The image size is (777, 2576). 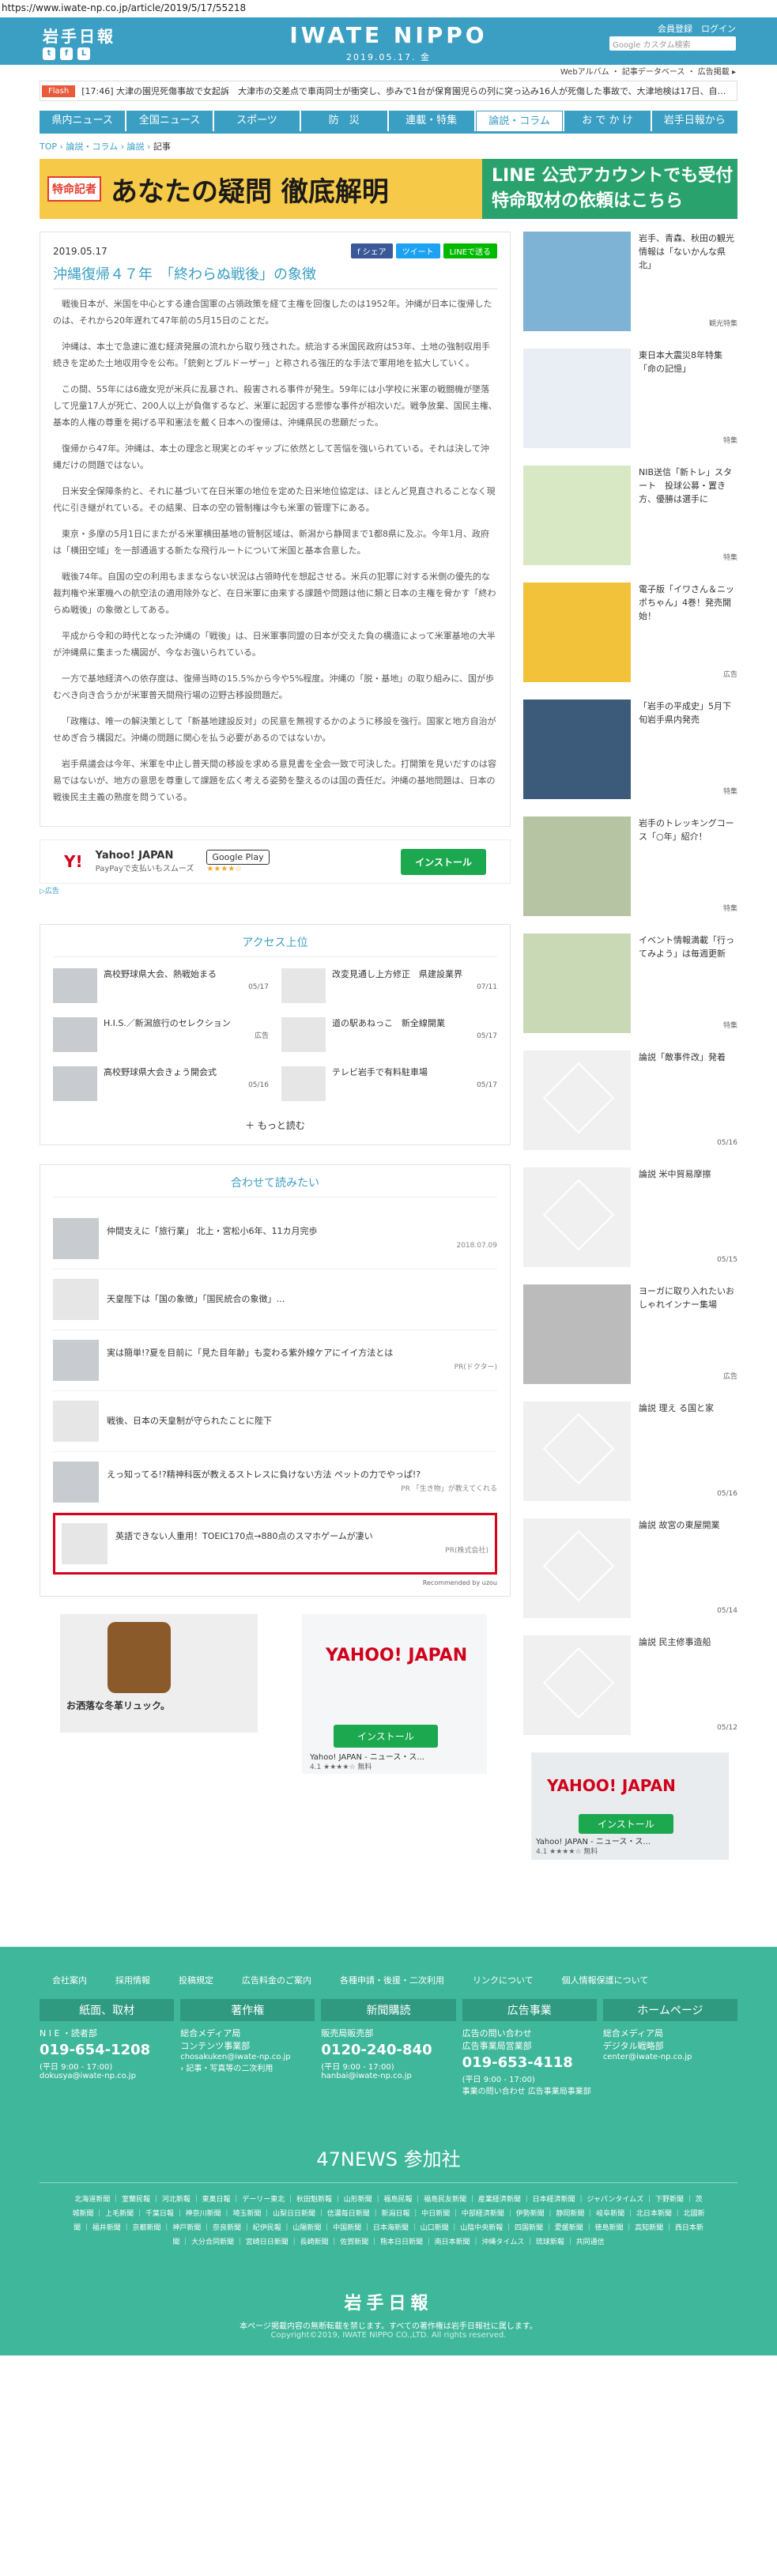 I want to click on footer-link: 採用情報, so click(x=132, y=1980).